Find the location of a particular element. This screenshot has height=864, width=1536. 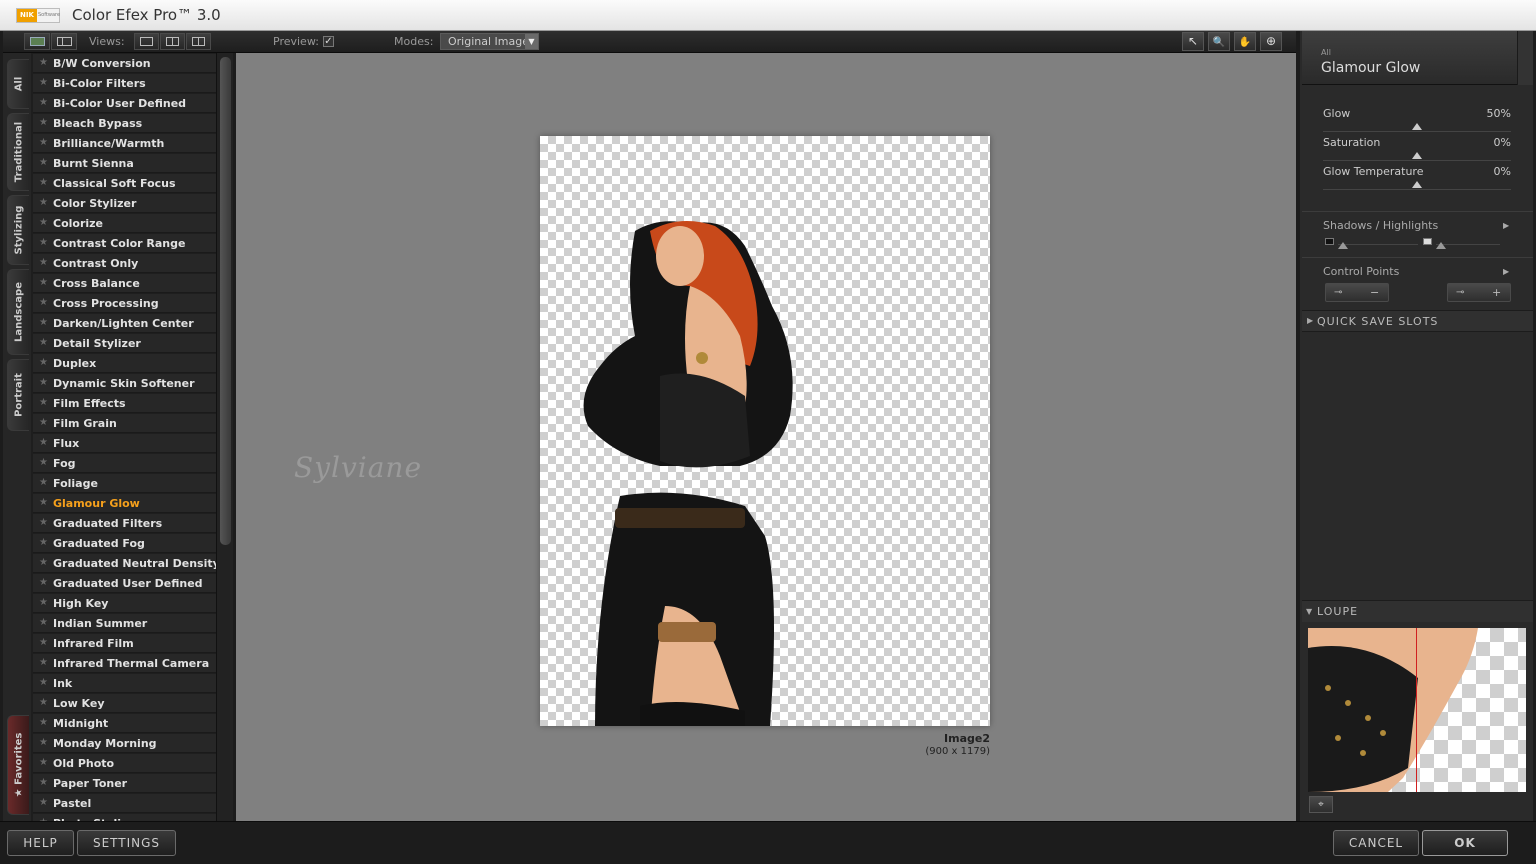

tab-traditional: Traditional is located at coordinates (18, 152).